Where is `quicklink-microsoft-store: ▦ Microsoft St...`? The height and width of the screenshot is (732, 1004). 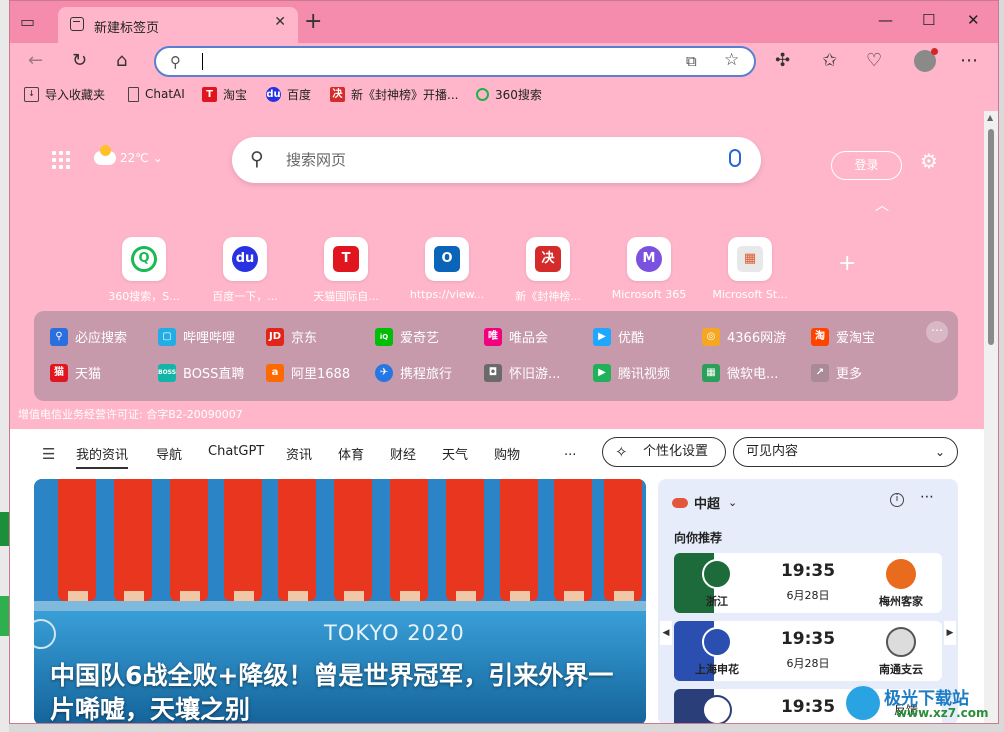
quicklink-microsoft-store: ▦ Microsoft St... is located at coordinates (750, 269).